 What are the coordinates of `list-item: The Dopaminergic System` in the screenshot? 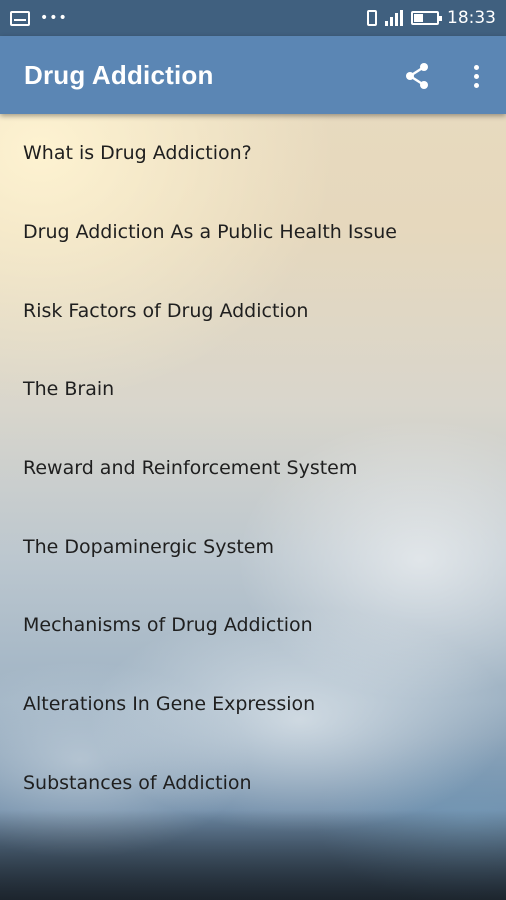 It's located at (253, 546).